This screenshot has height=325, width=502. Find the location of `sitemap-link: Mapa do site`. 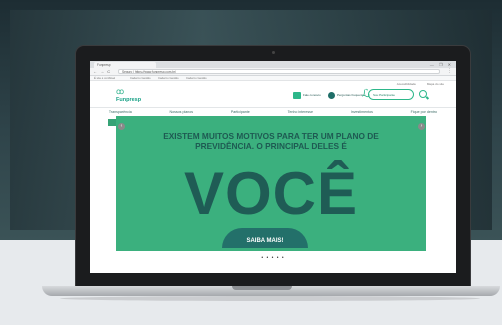

sitemap-link: Mapa do site is located at coordinates (435, 84).